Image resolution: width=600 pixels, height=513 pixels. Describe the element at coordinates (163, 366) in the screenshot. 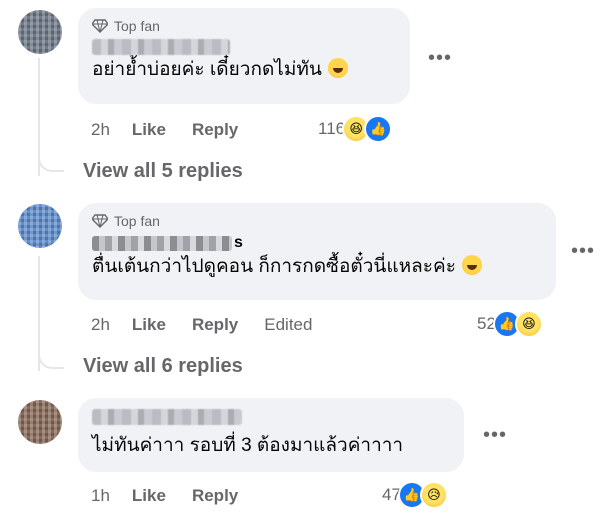

I see `view-replies-link: View all 6 replies` at that location.